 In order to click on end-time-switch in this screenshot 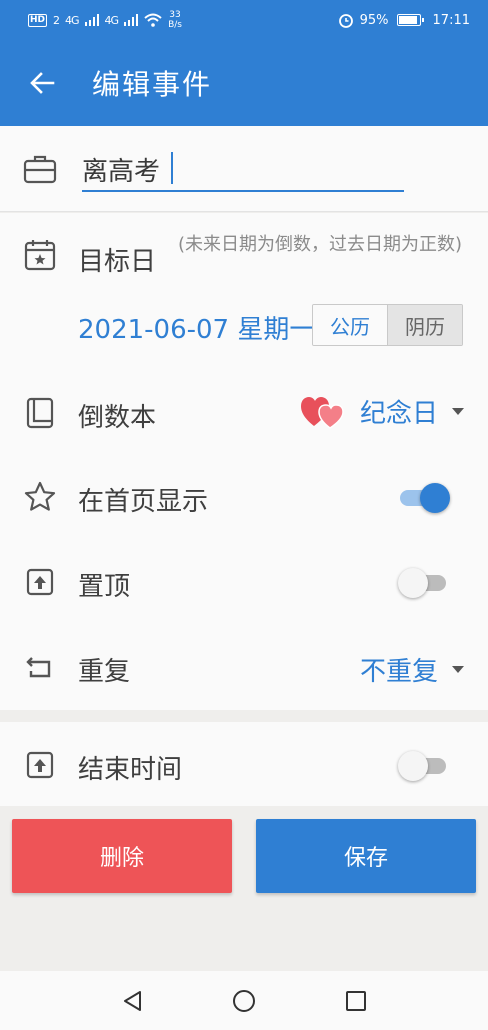, I will do `click(423, 766)`.